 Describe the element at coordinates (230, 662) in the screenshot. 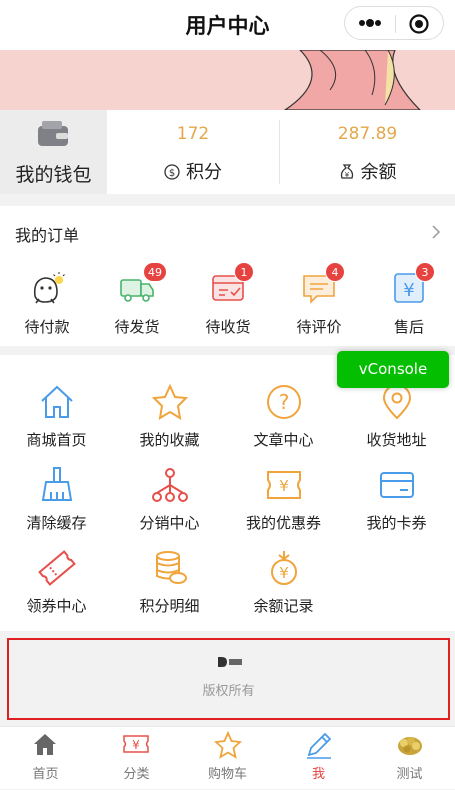

I see `brand-logo` at that location.